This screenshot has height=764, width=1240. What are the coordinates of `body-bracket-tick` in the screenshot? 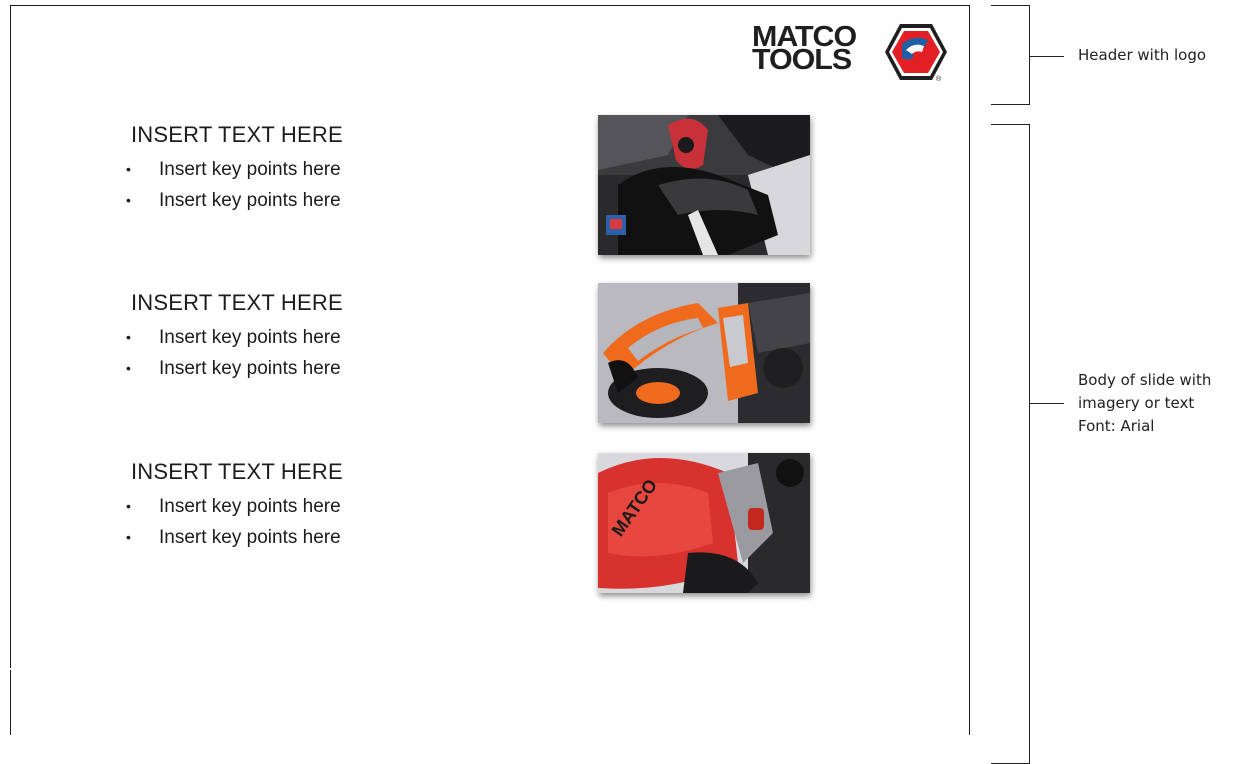 It's located at (1047, 403).